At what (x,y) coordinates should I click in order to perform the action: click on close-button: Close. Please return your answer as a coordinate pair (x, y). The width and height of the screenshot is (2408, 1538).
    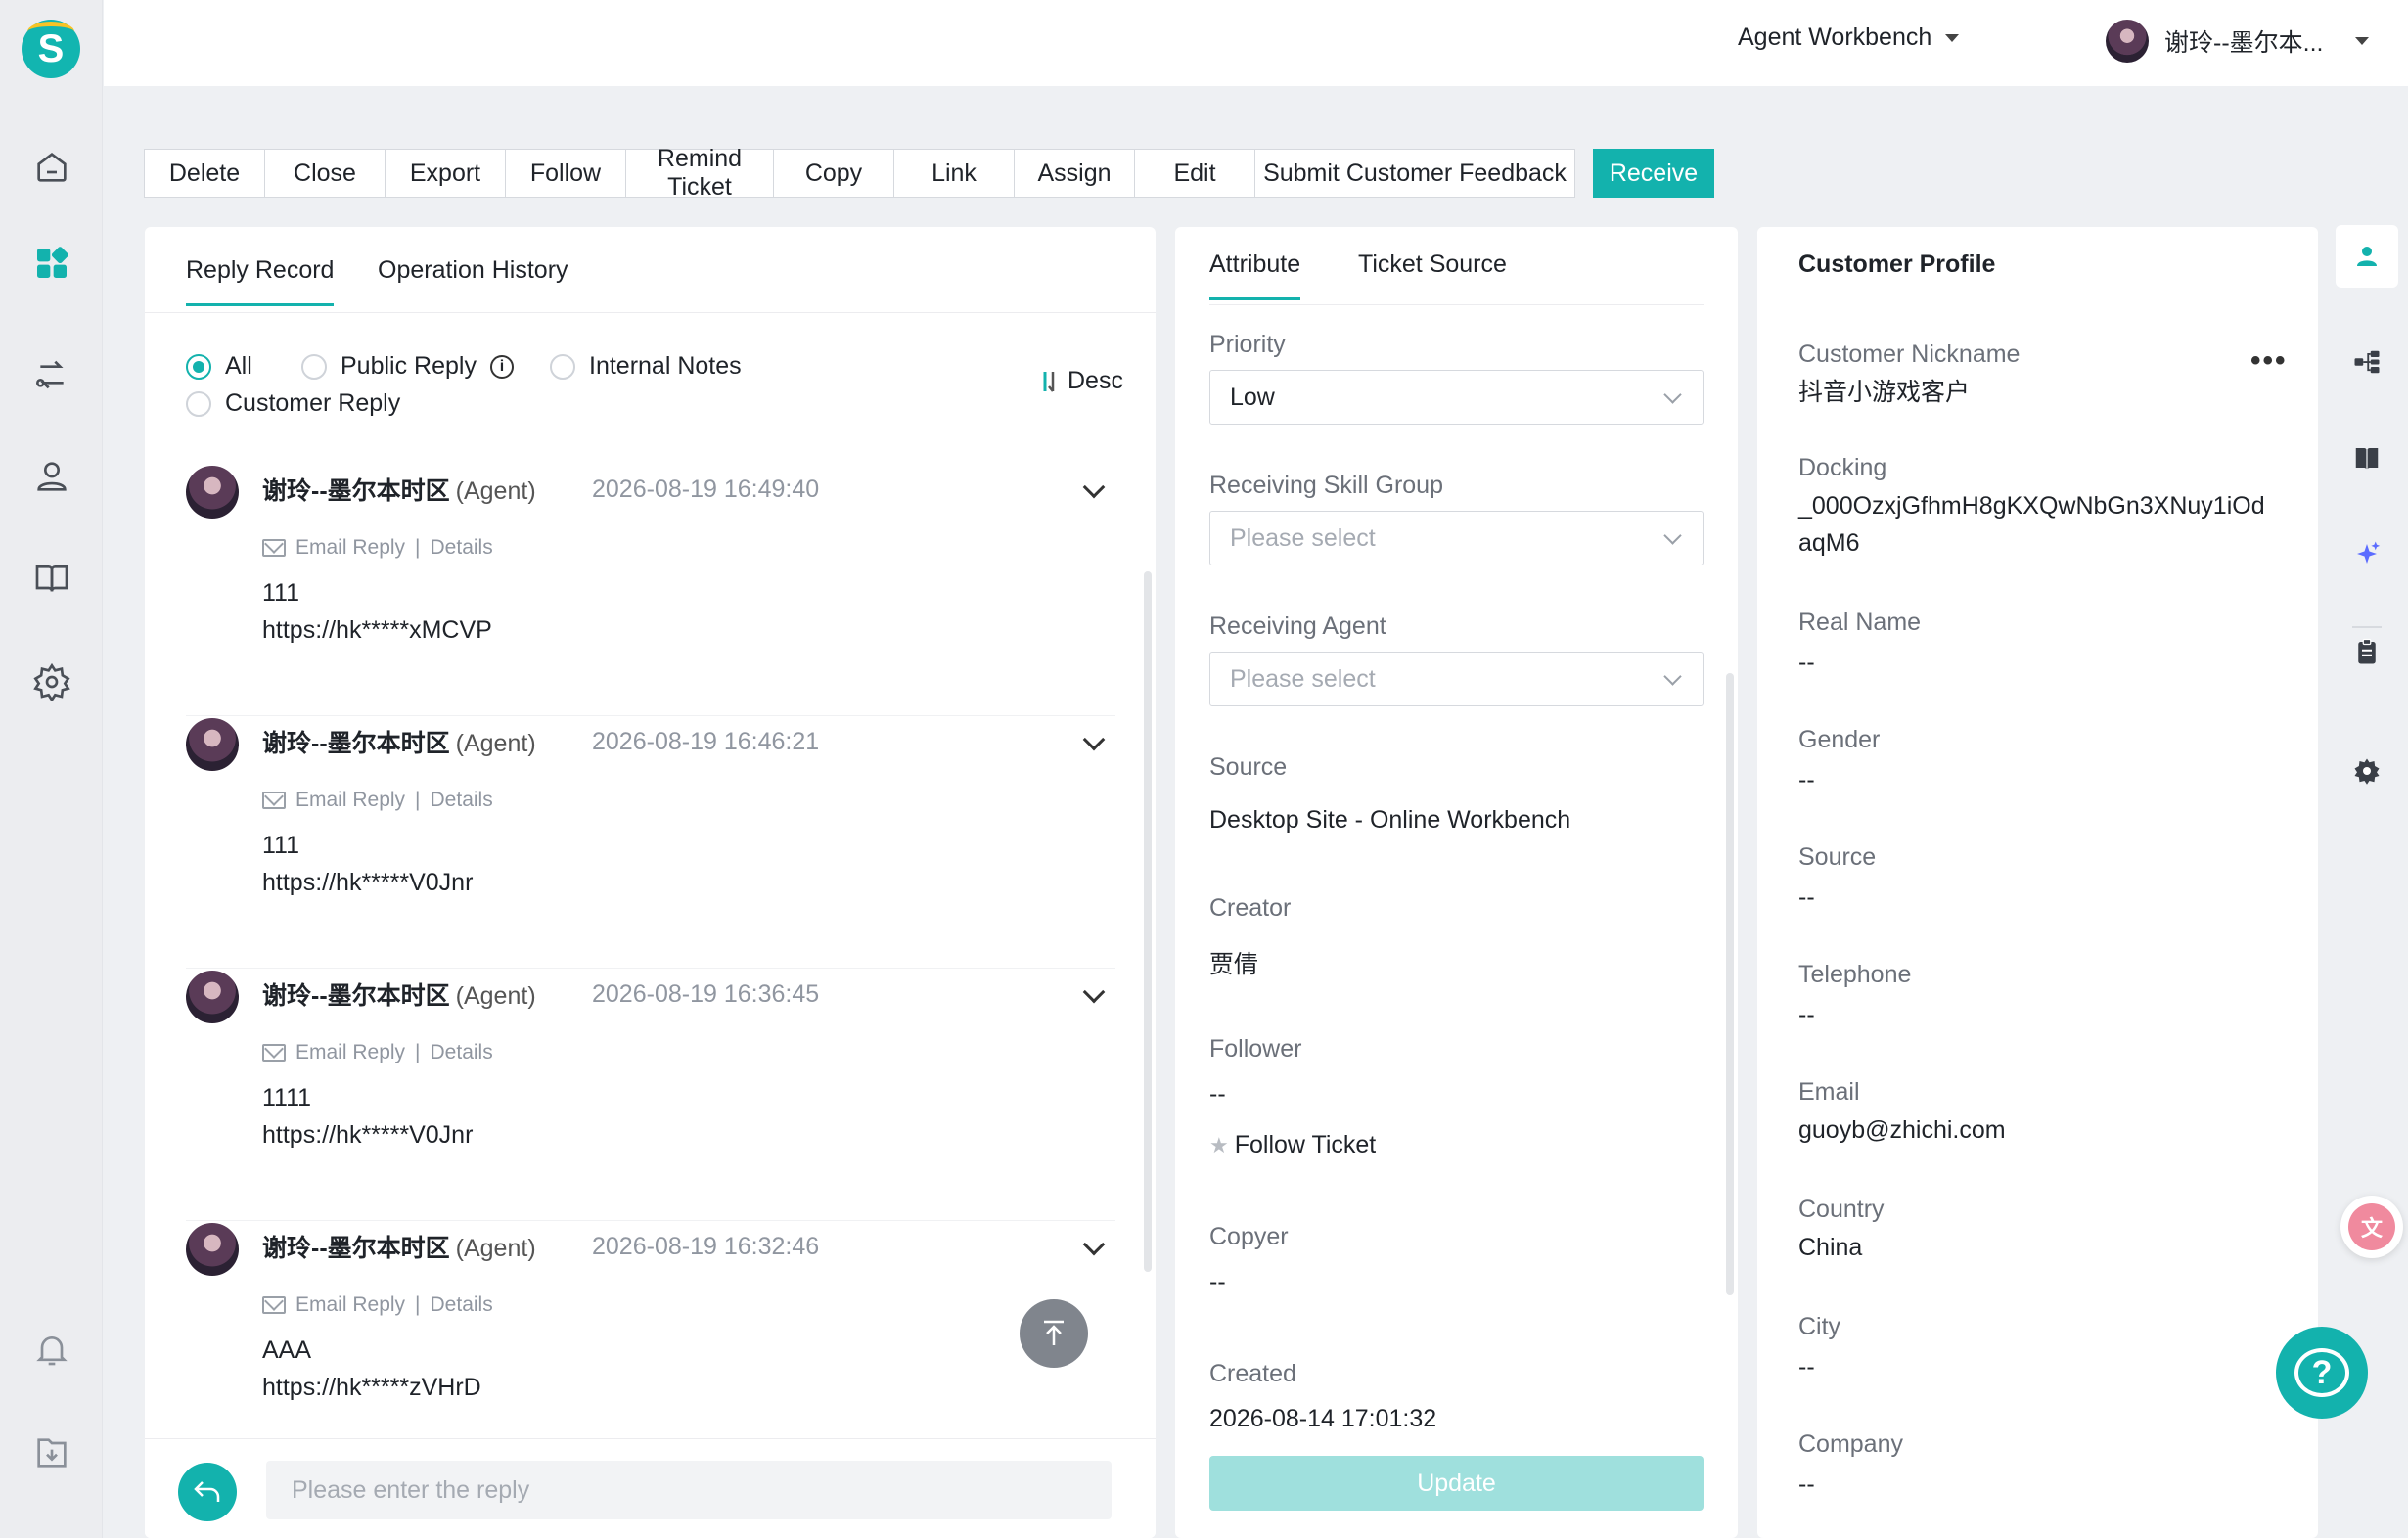
    Looking at the image, I should click on (325, 173).